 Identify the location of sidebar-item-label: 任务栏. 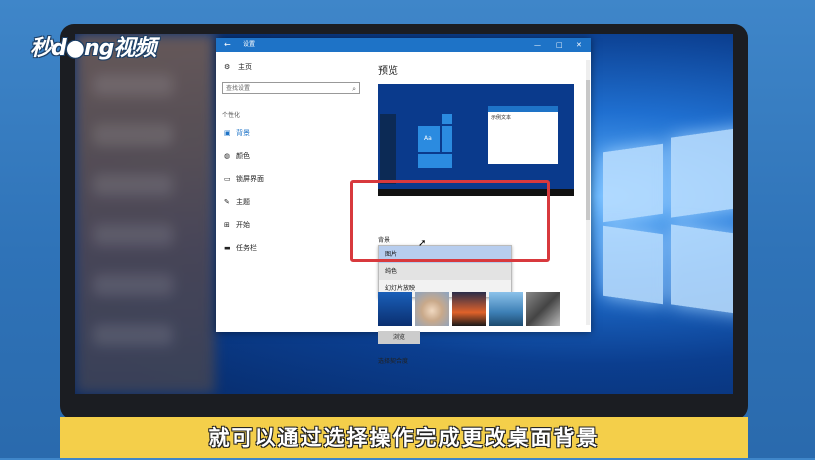
(246, 248).